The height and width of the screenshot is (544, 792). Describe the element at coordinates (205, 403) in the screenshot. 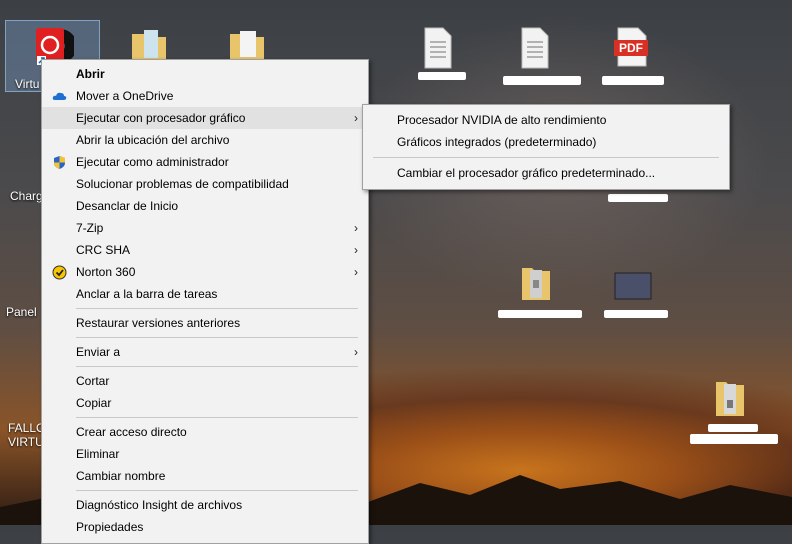

I see `menu-item-copiar: Copiar` at that location.